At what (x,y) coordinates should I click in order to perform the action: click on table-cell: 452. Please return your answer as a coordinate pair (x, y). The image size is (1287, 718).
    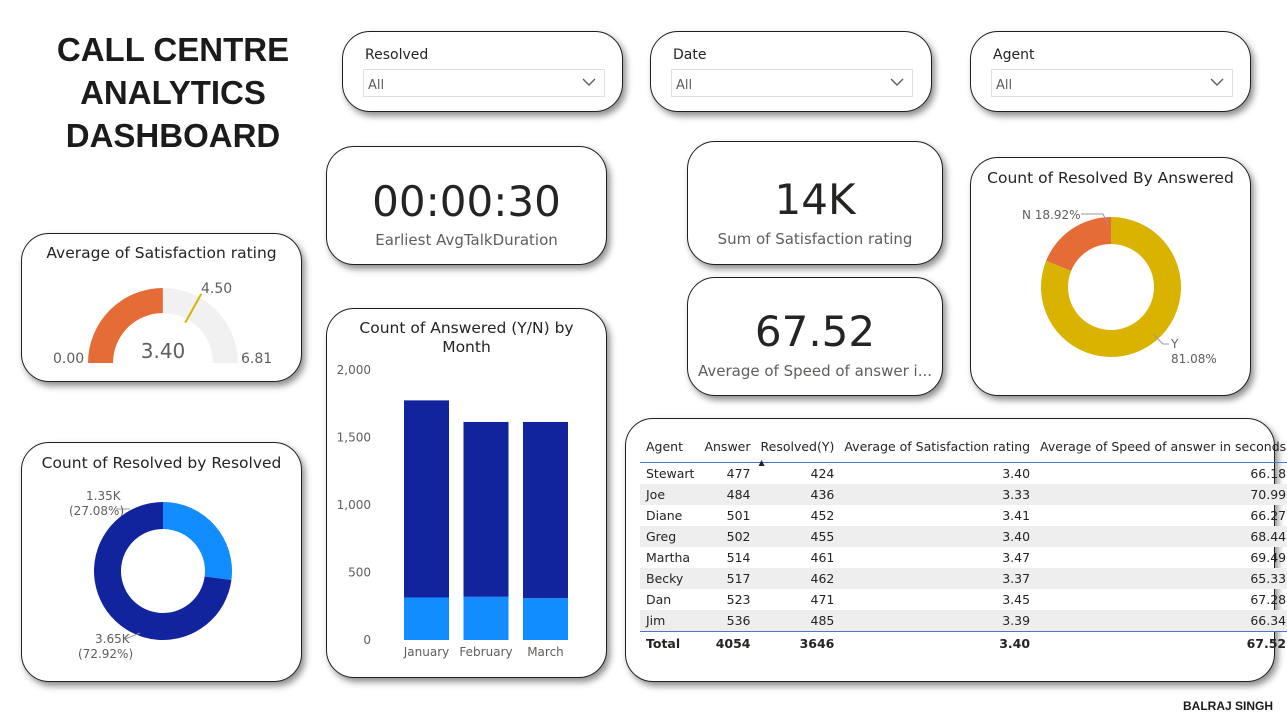
    Looking at the image, I should click on (822, 515).